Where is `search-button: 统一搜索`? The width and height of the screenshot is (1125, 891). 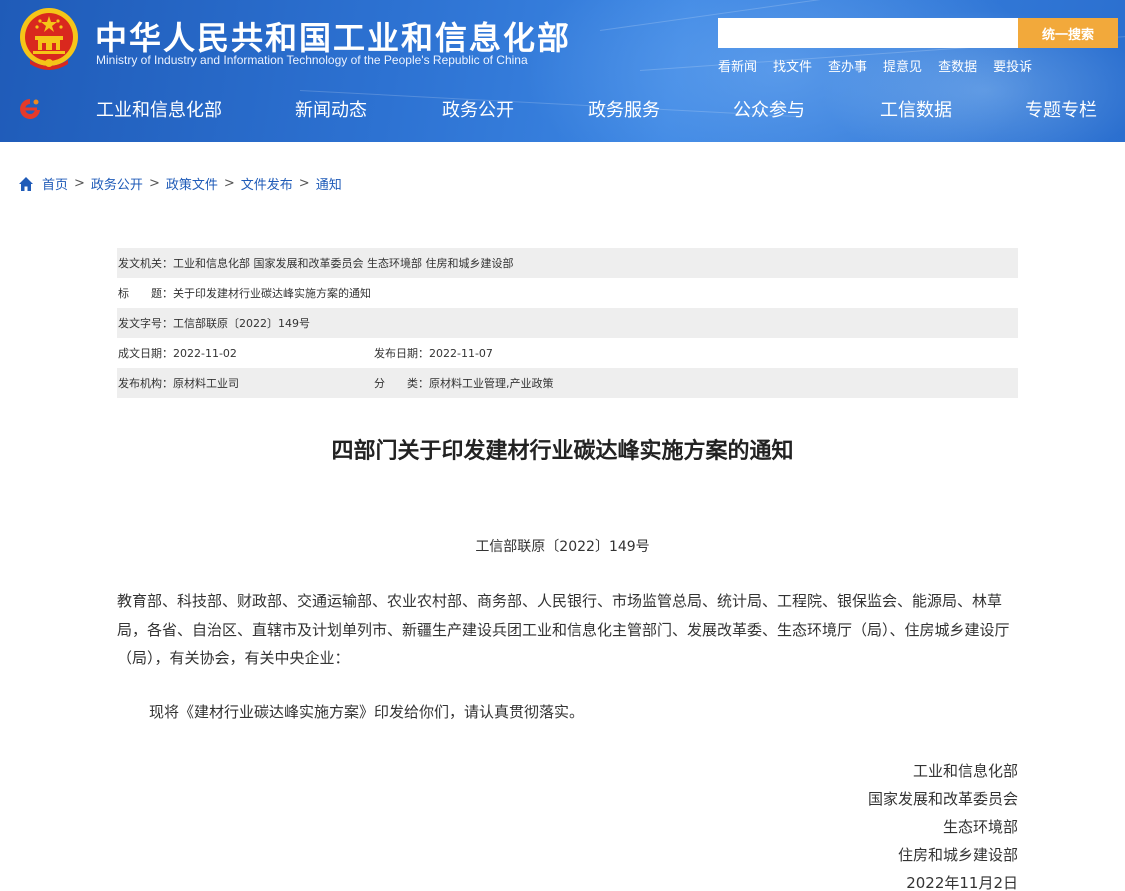 search-button: 统一搜索 is located at coordinates (1068, 33).